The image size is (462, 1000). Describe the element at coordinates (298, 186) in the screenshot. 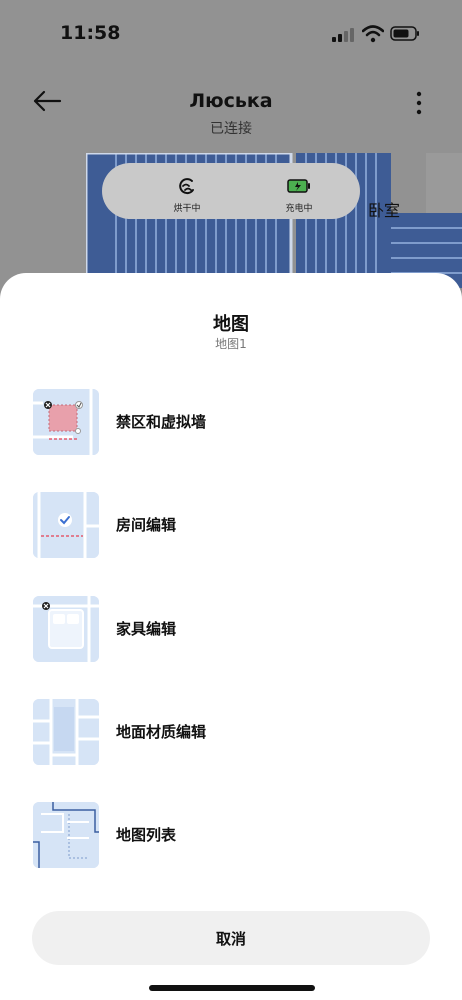

I see `charging-battery-icon` at that location.